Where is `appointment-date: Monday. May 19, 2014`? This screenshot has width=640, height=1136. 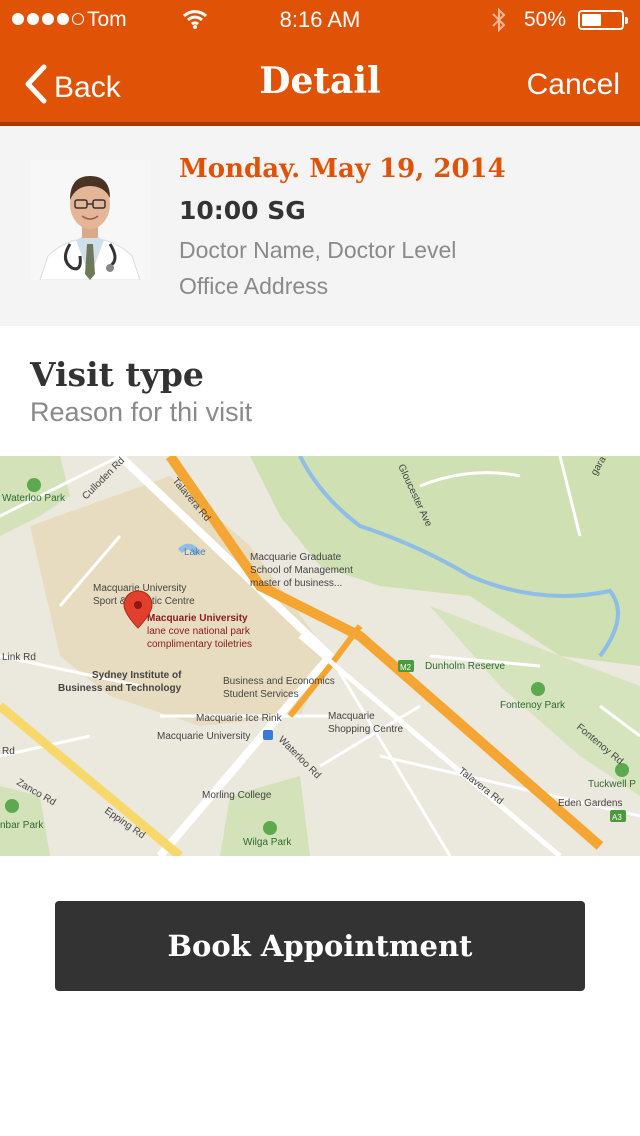 appointment-date: Monday. May 19, 2014 is located at coordinates (342, 169).